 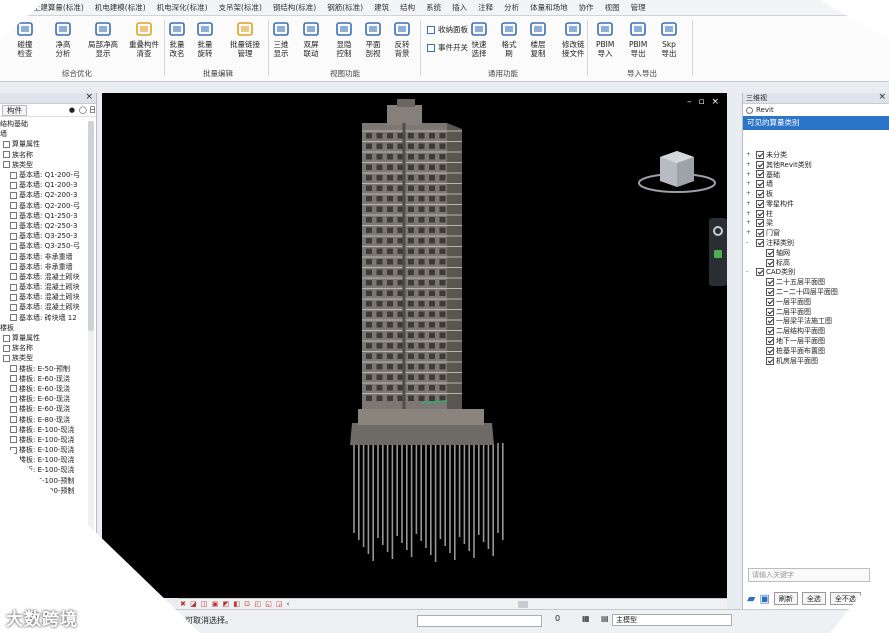 I want to click on tree-item: 基本墙: Q2-250-3, so click(x=44, y=226).